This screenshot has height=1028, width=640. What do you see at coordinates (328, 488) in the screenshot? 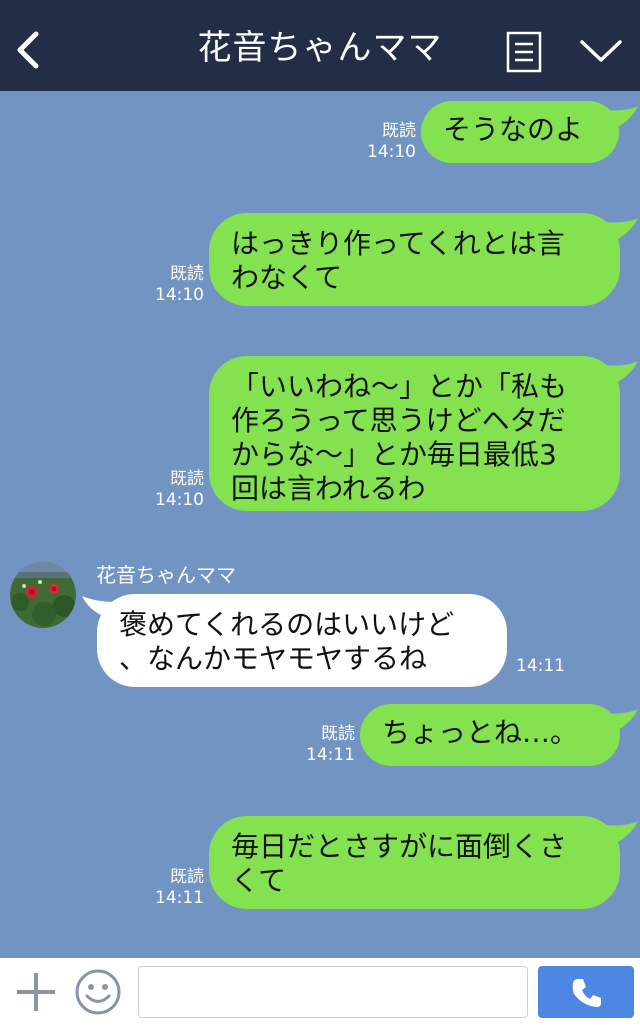
I see `message-line: 回は言われるわ` at bounding box center [328, 488].